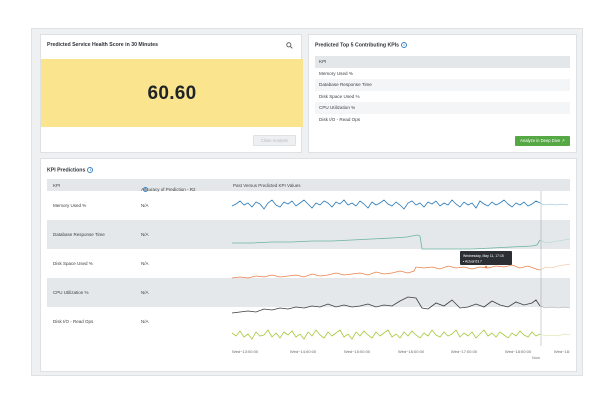 The height and width of the screenshot is (404, 614). I want to click on predictions-title: KPI Predictions i, so click(70, 170).